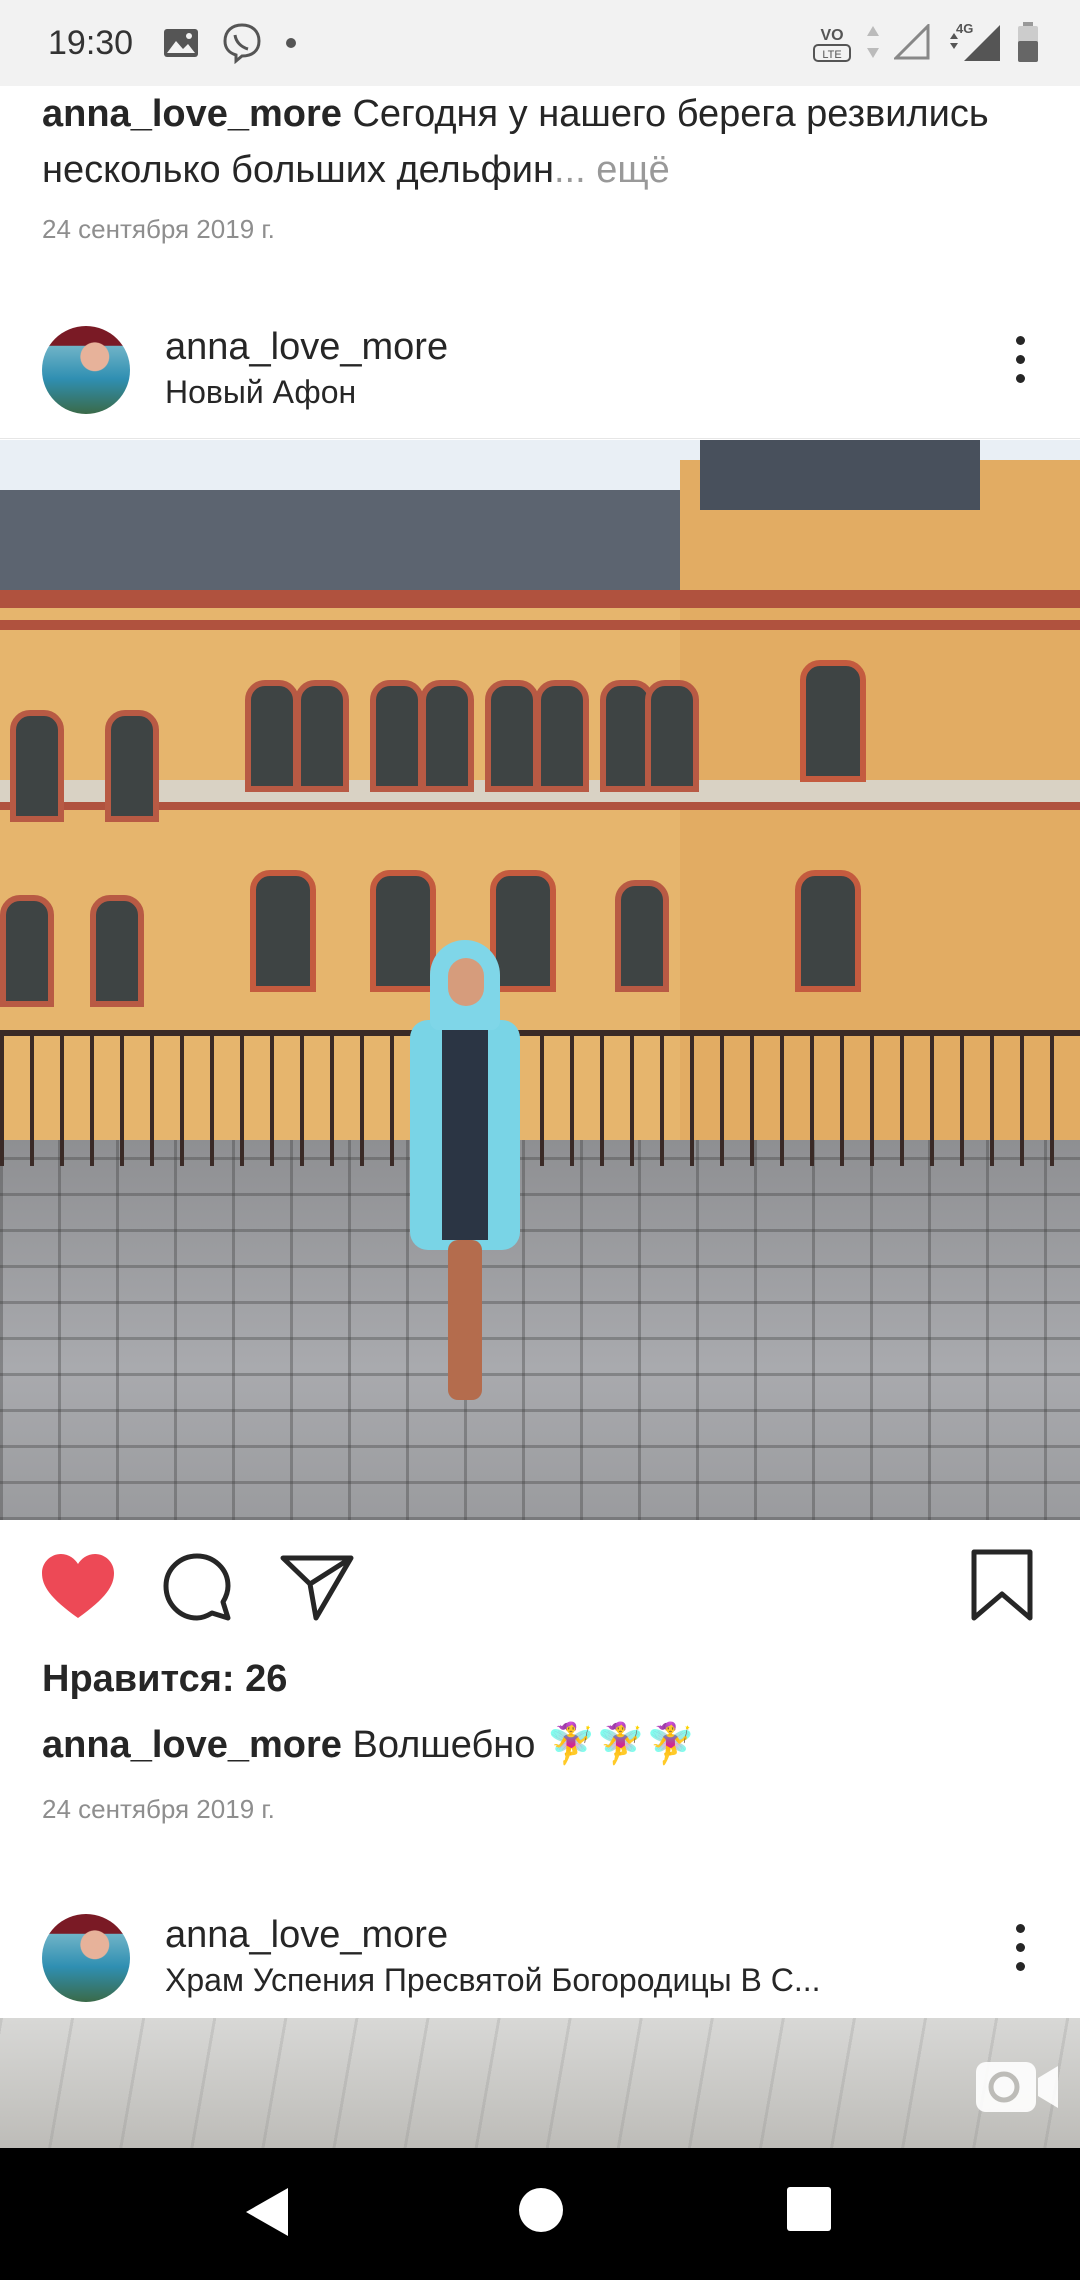 The width and height of the screenshot is (1080, 2280). What do you see at coordinates (1002, 1587) in the screenshot?
I see `bookmark-icon` at bounding box center [1002, 1587].